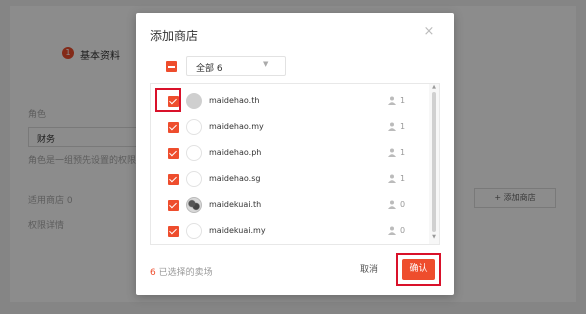  Describe the element at coordinates (168, 100) in the screenshot. I see `checkbox-highlight` at that location.